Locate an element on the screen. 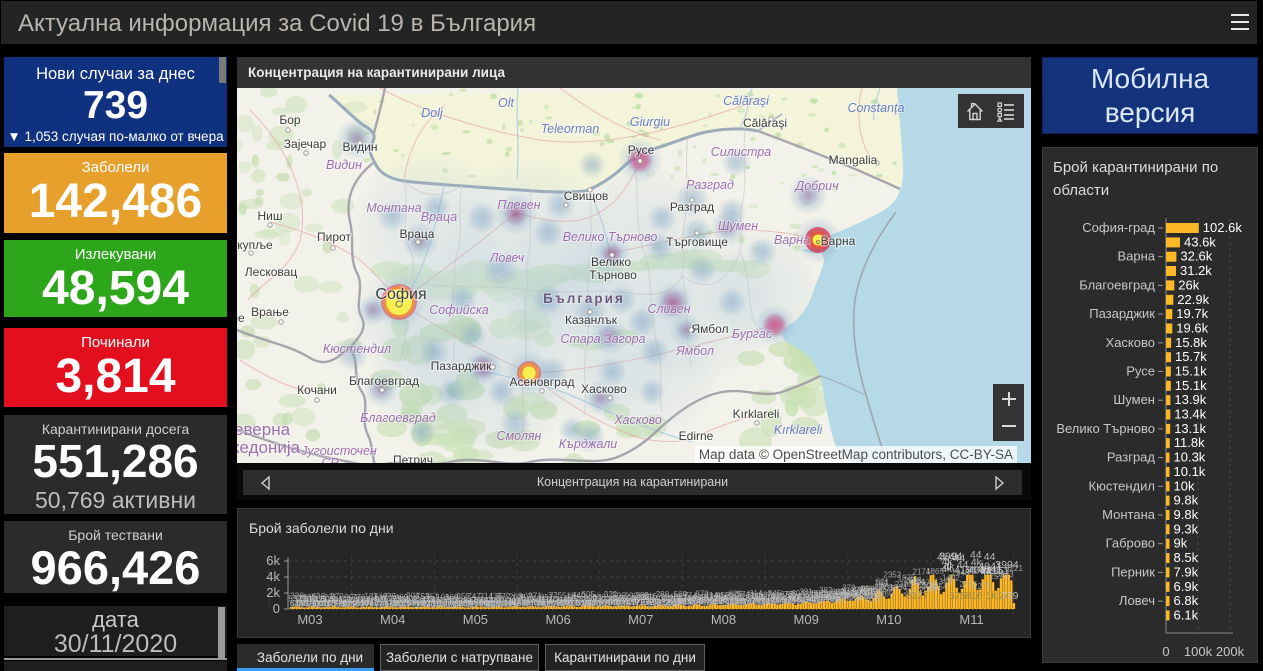 This screenshot has width=1263, height=671. svg-text: 3994 is located at coordinates (951, 557).